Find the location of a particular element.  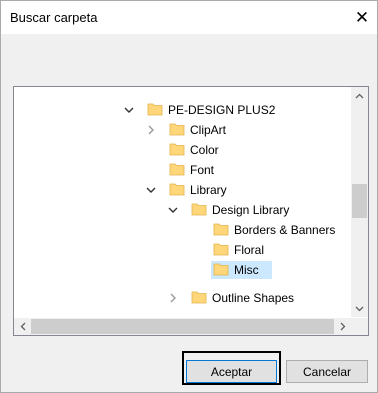

tree-item-label: ClipArt is located at coordinates (208, 130).